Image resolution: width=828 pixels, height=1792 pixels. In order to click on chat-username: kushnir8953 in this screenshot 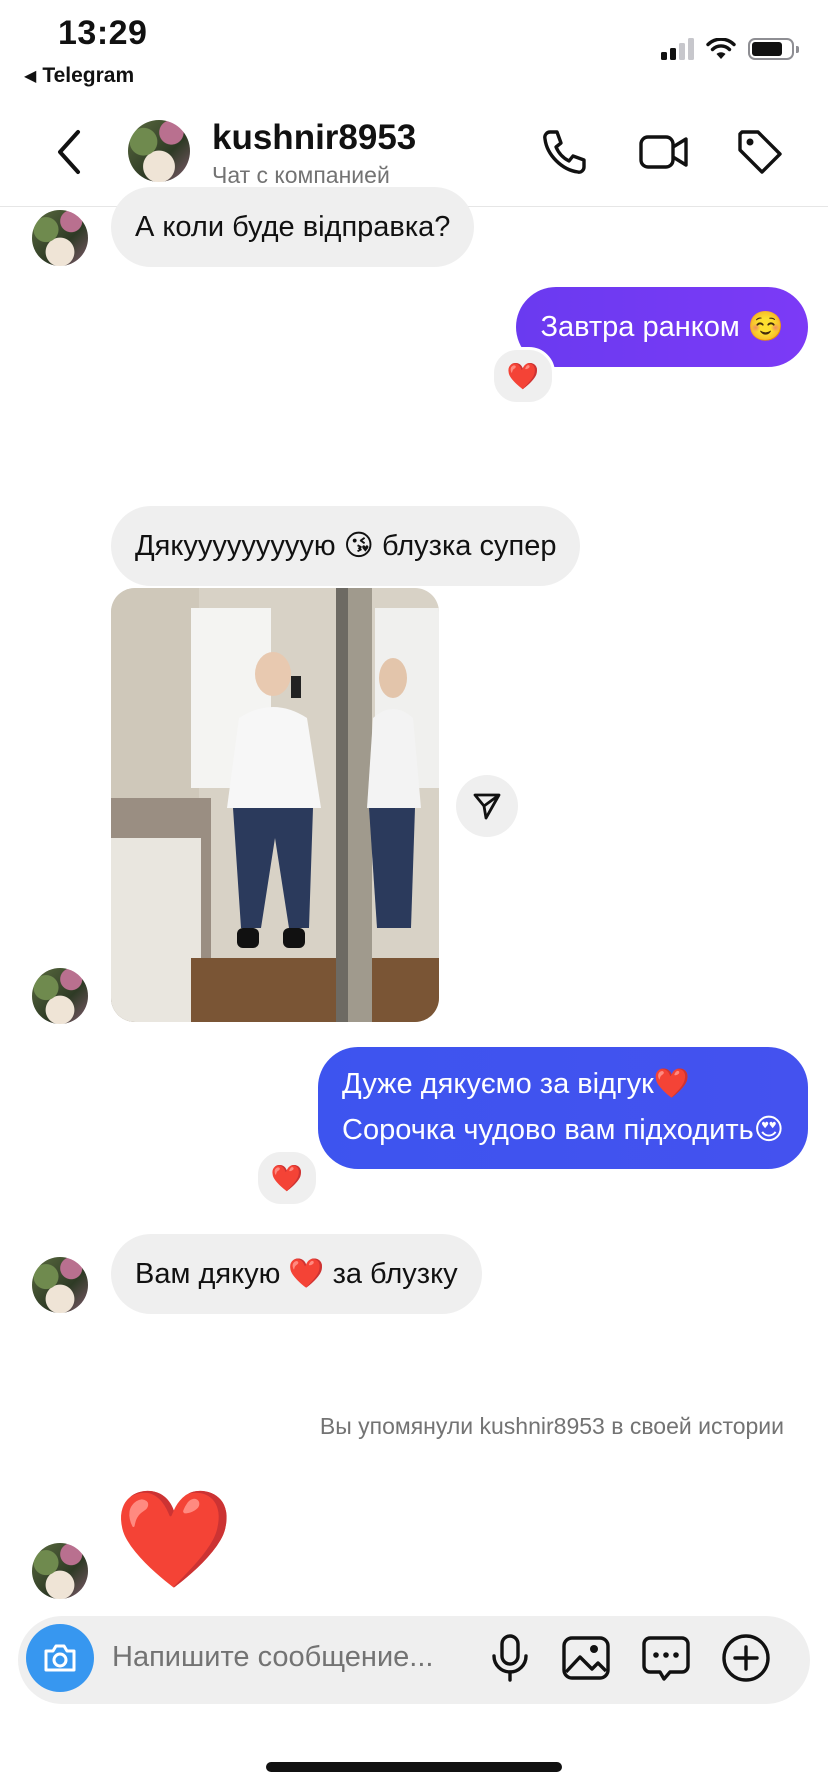, I will do `click(314, 138)`.